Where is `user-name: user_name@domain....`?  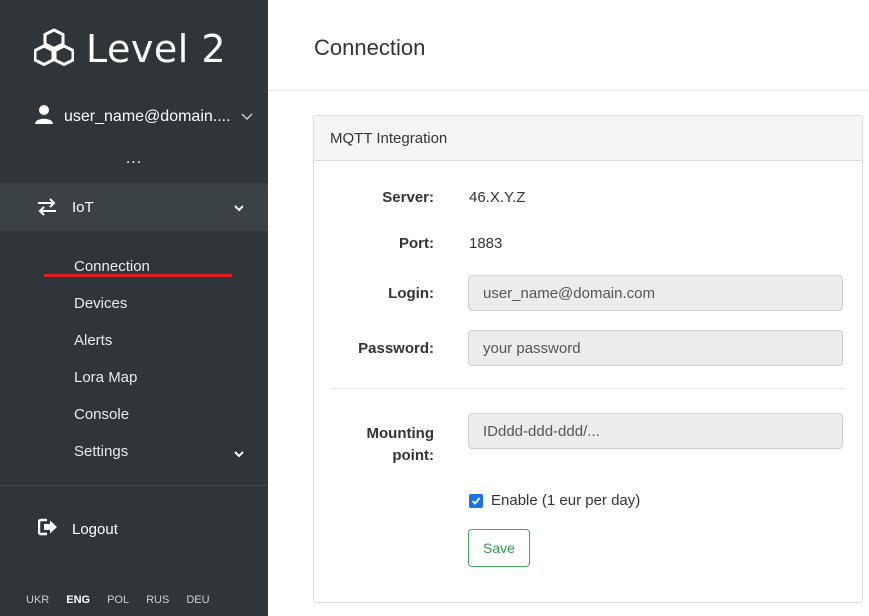
user-name: user_name@domain.... is located at coordinates (147, 116).